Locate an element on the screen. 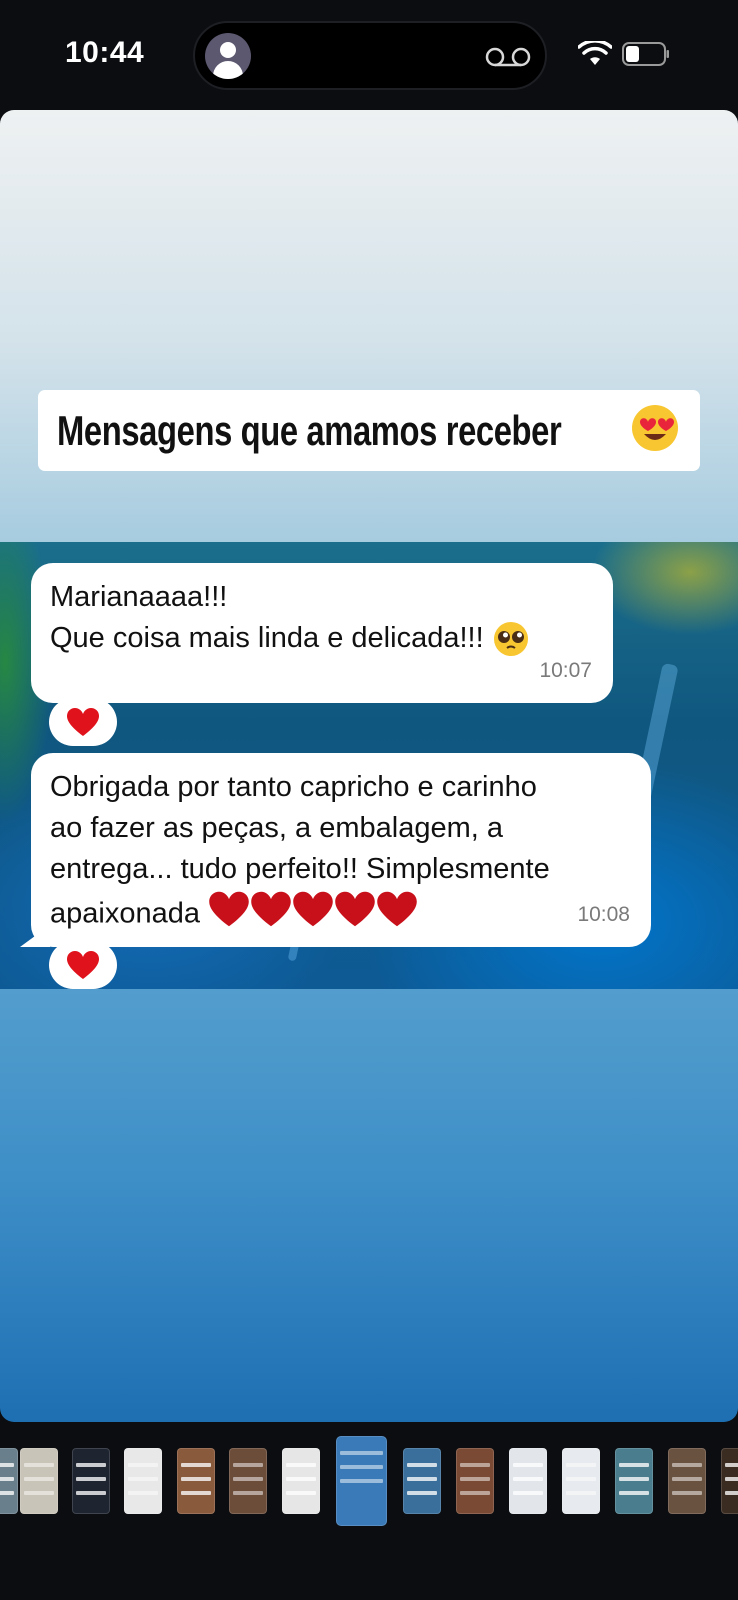 The width and height of the screenshot is (738, 1600). message-line: Que coisa mais linda e delicada!!! is located at coordinates (321, 638).